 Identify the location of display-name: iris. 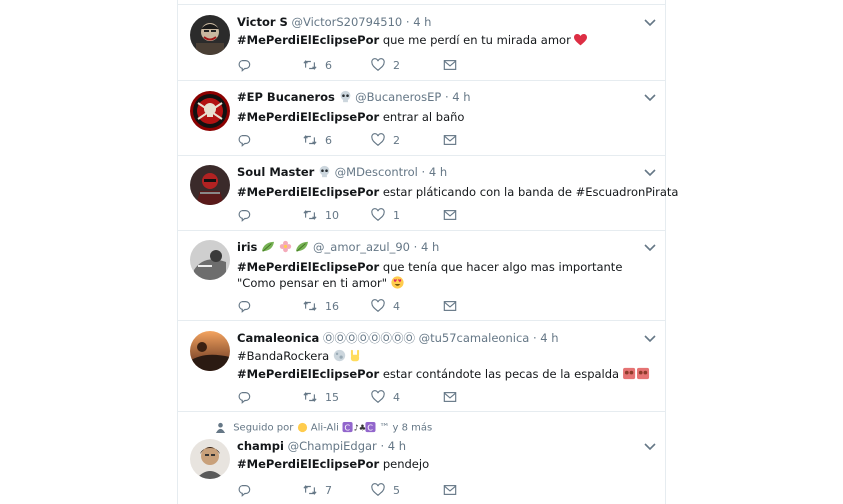
(247, 247).